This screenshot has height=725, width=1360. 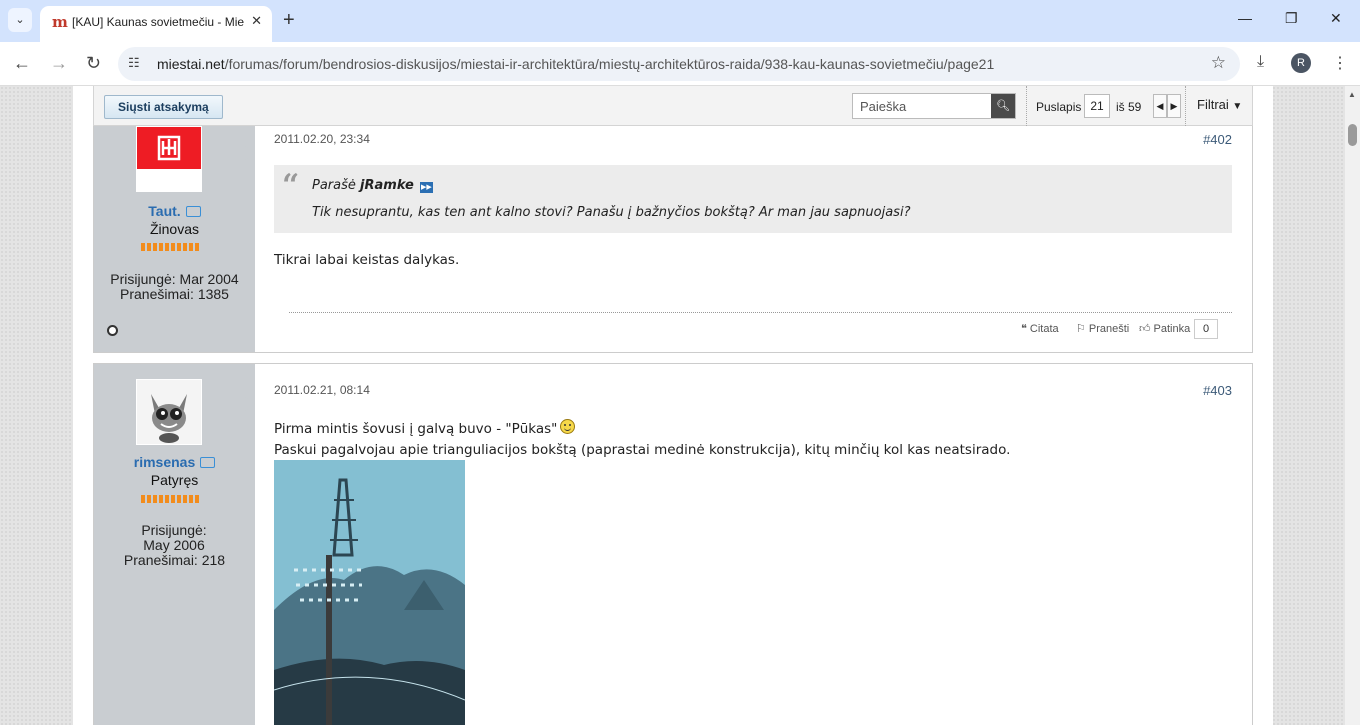 I want to click on profile-avatar: R, so click(x=1301, y=63).